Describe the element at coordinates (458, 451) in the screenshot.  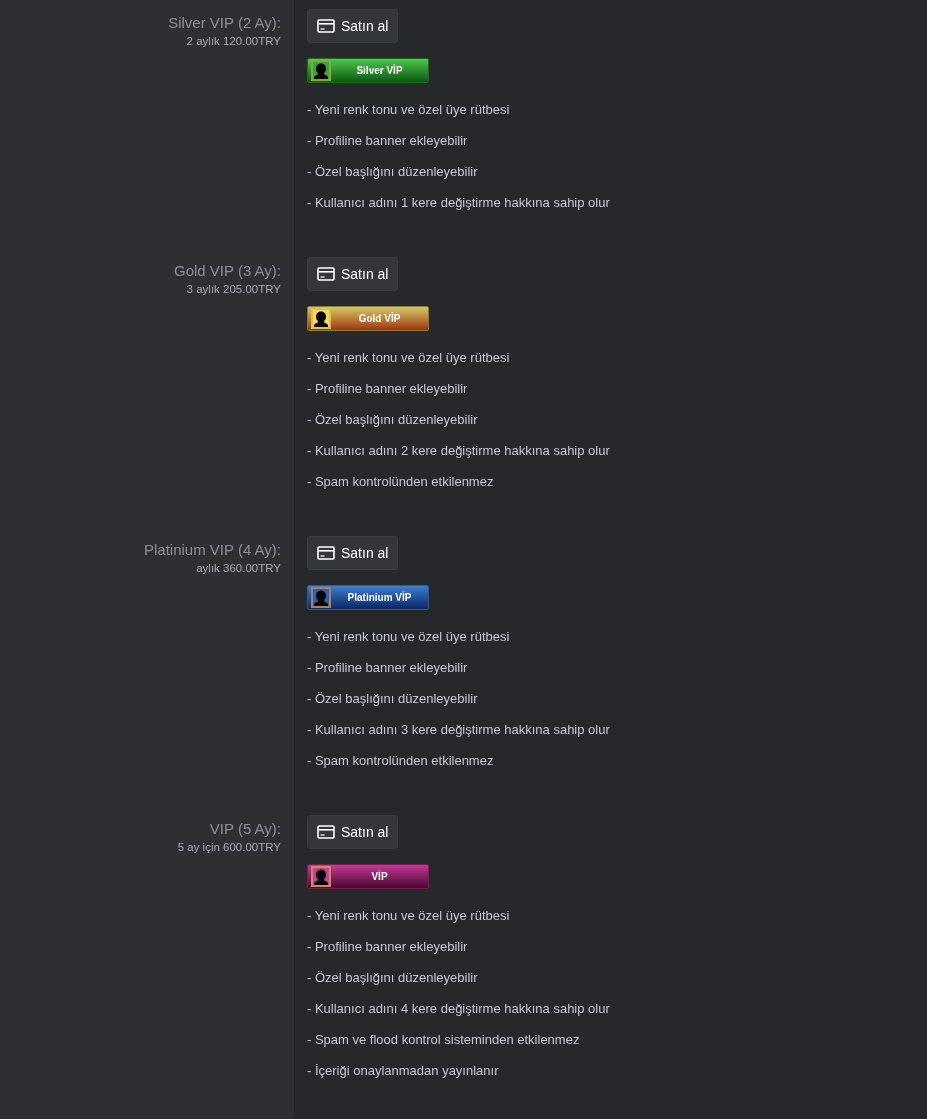
I see `feature-text: - Kullanıcı adını 2 kere değiştirme hakkına sahip olur` at that location.